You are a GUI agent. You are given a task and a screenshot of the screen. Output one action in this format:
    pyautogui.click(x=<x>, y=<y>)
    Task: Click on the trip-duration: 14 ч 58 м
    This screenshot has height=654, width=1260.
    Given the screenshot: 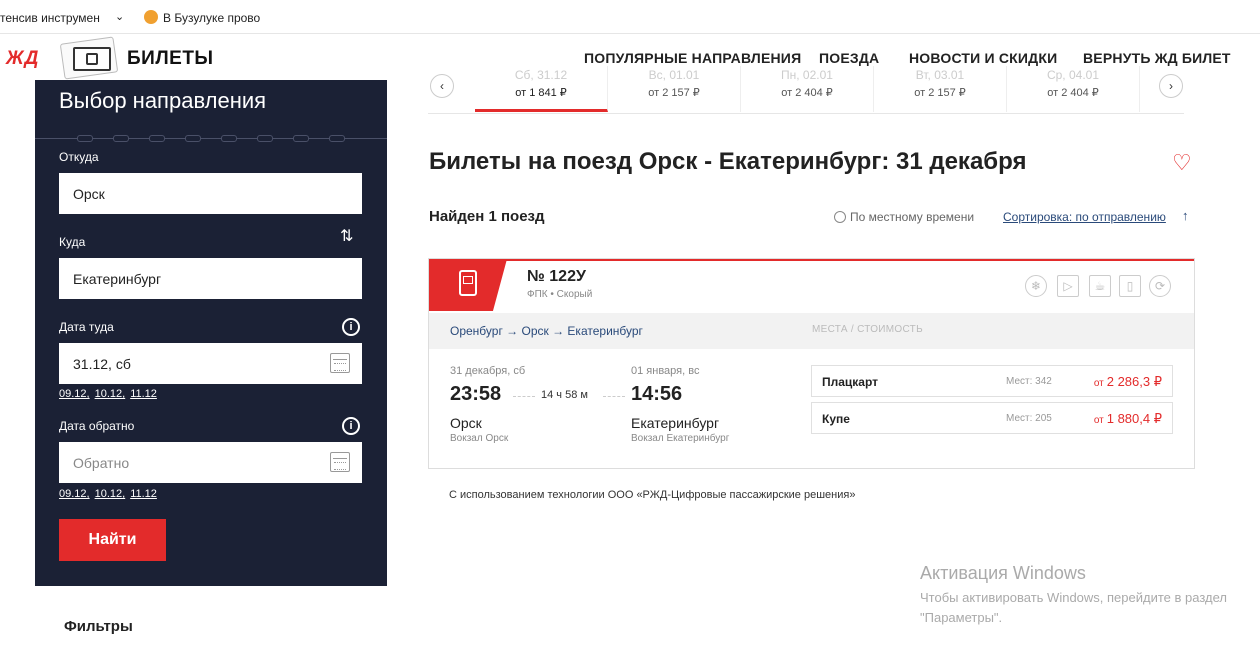 What is the action you would take?
    pyautogui.click(x=564, y=395)
    